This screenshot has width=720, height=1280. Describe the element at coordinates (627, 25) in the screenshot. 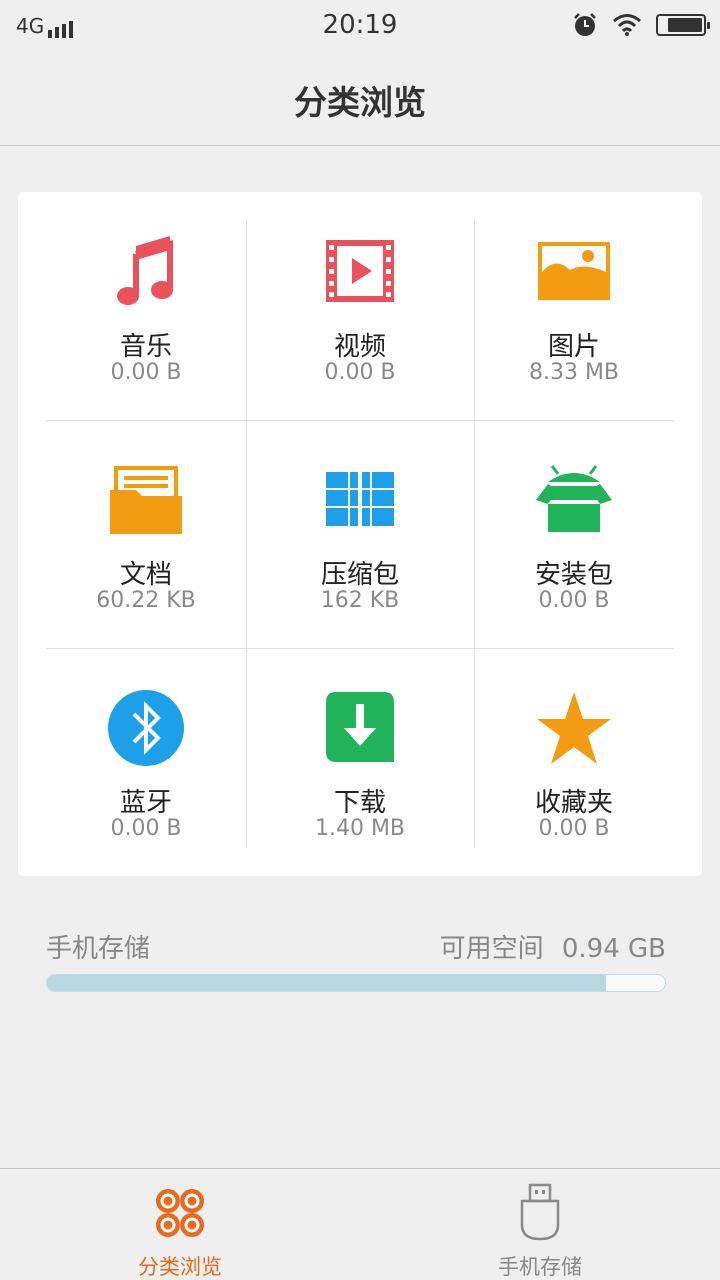

I see `wifi-icon` at that location.